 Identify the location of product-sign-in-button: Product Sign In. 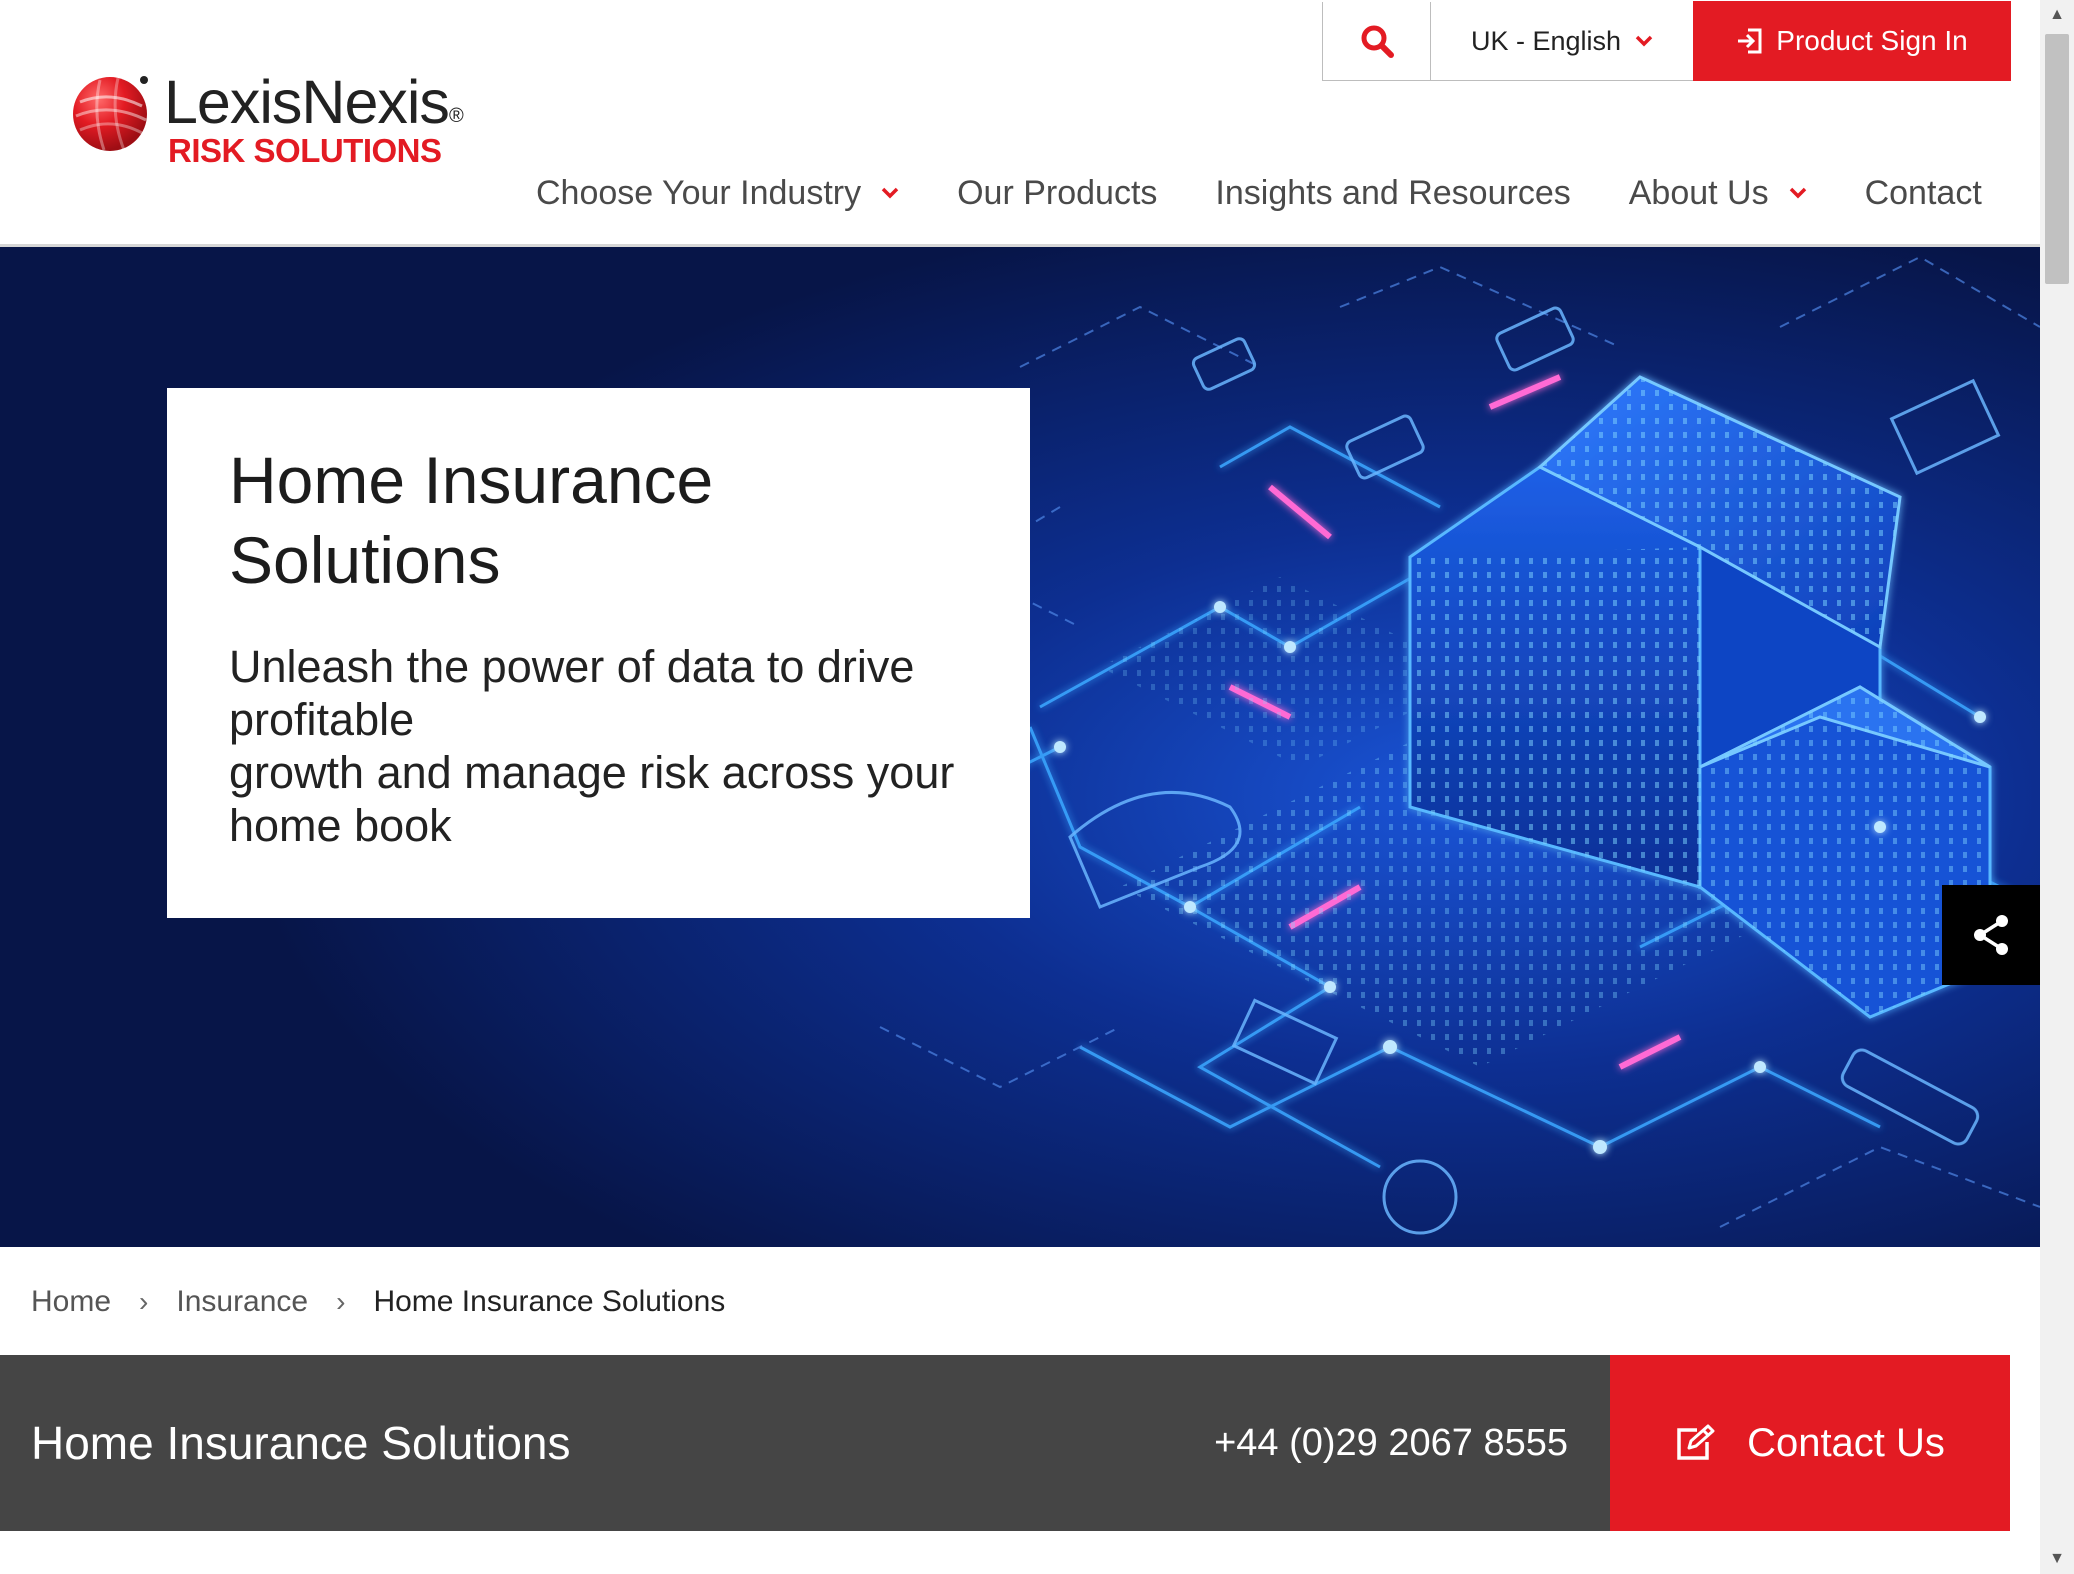
(1852, 41).